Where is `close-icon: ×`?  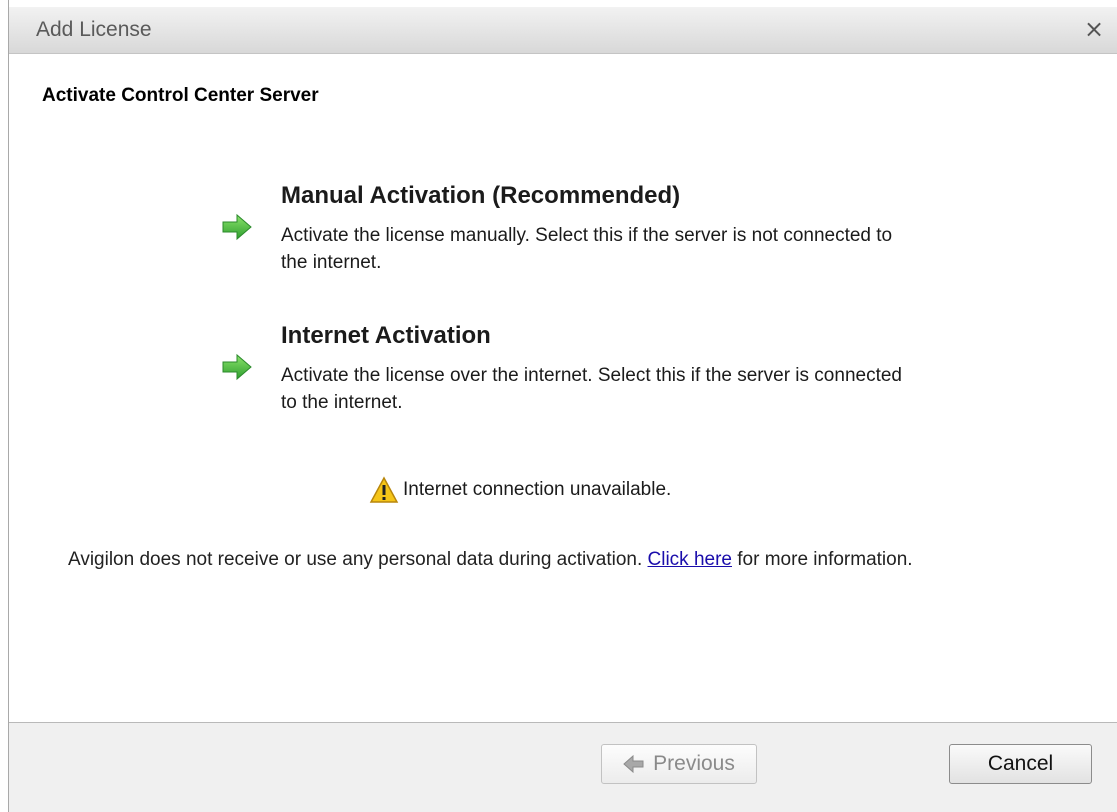 close-icon: × is located at coordinates (1094, 29).